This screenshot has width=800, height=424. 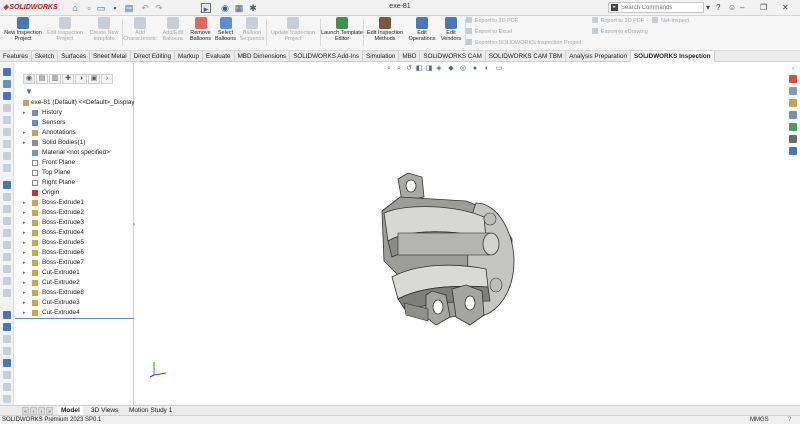 I want to click on help-icon: ?, so click(x=718, y=8).